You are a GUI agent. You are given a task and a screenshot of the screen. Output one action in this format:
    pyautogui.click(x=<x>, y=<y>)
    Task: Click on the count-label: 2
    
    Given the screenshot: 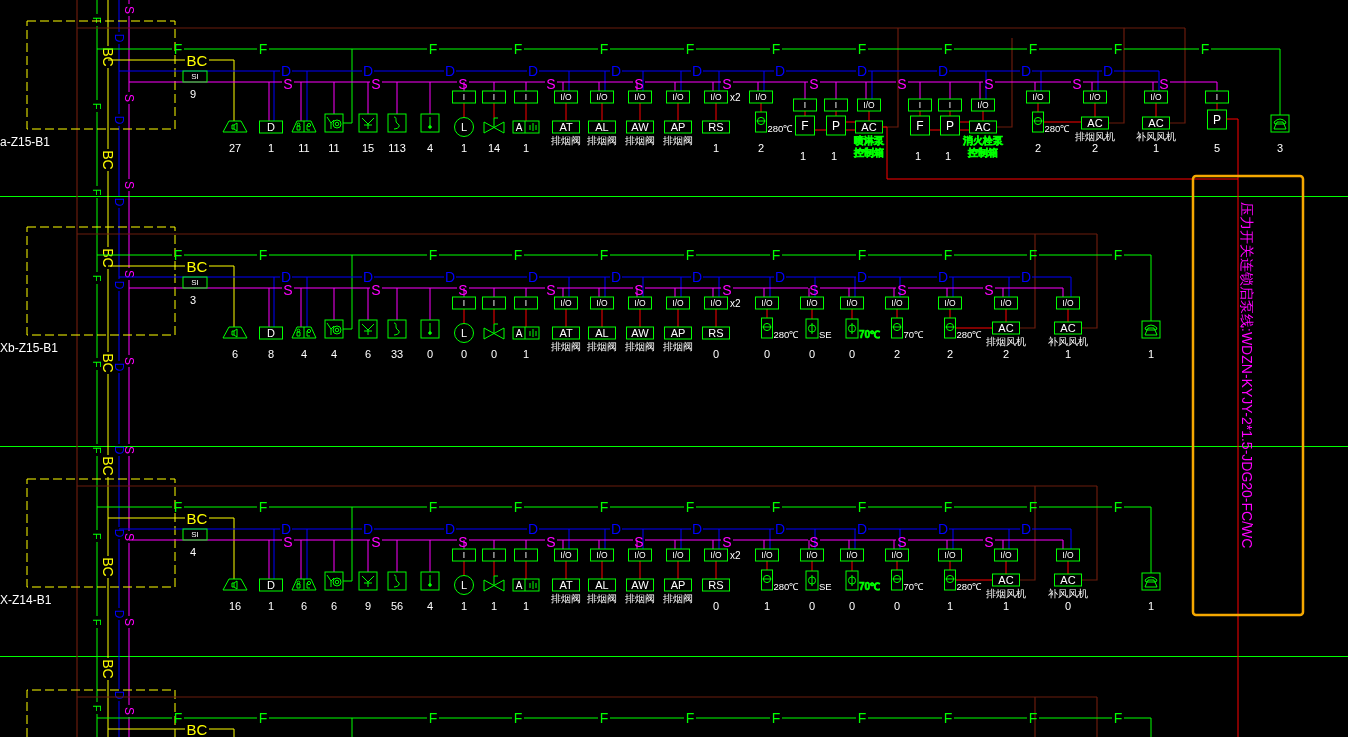 What is the action you would take?
    pyautogui.click(x=1006, y=354)
    